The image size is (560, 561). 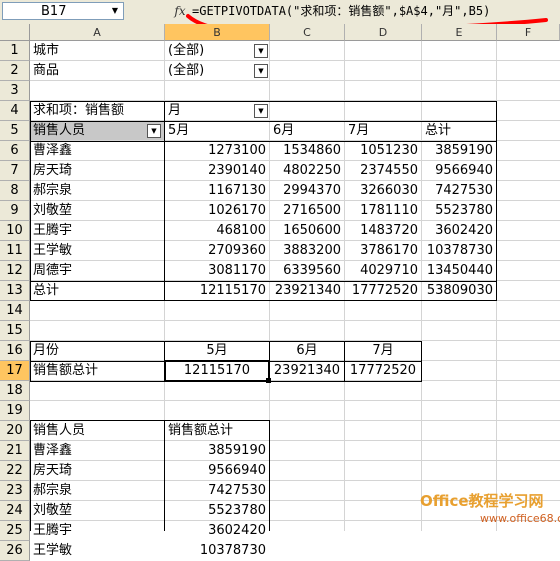 I want to click on row-header-15: 15, so click(x=15, y=331).